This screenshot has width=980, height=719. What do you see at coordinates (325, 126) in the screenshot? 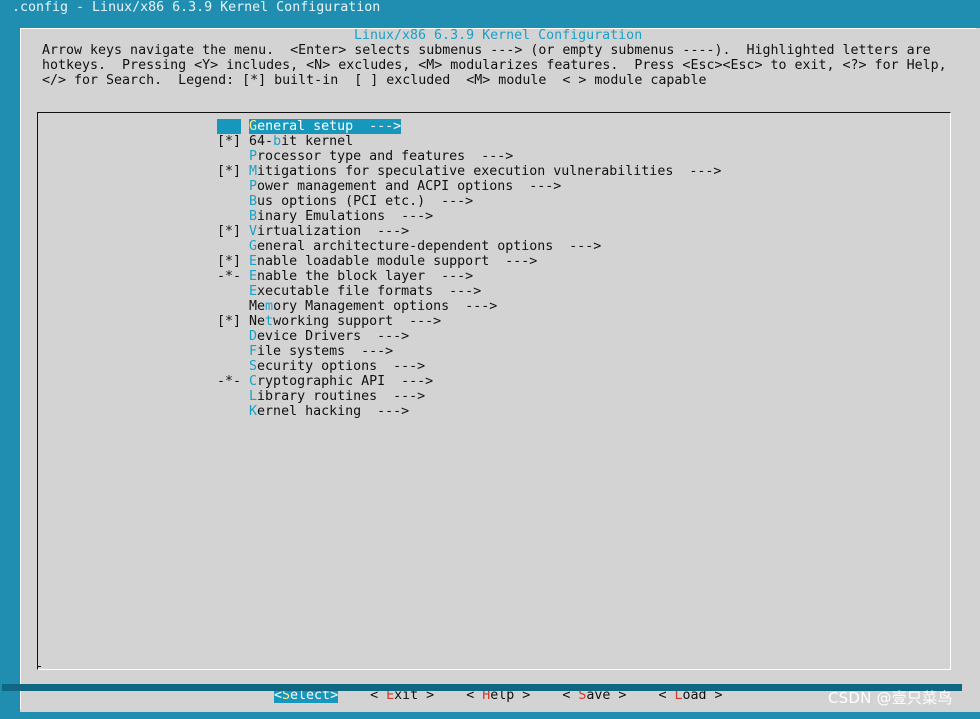
I see `menu-item-label: General setup --->` at bounding box center [325, 126].